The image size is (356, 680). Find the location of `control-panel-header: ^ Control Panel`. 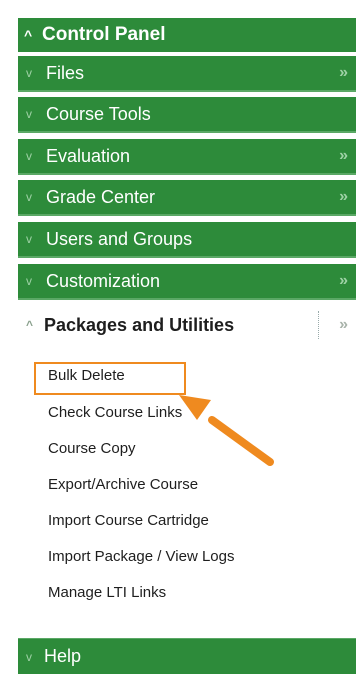

control-panel-header: ^ Control Panel is located at coordinates (187, 35).